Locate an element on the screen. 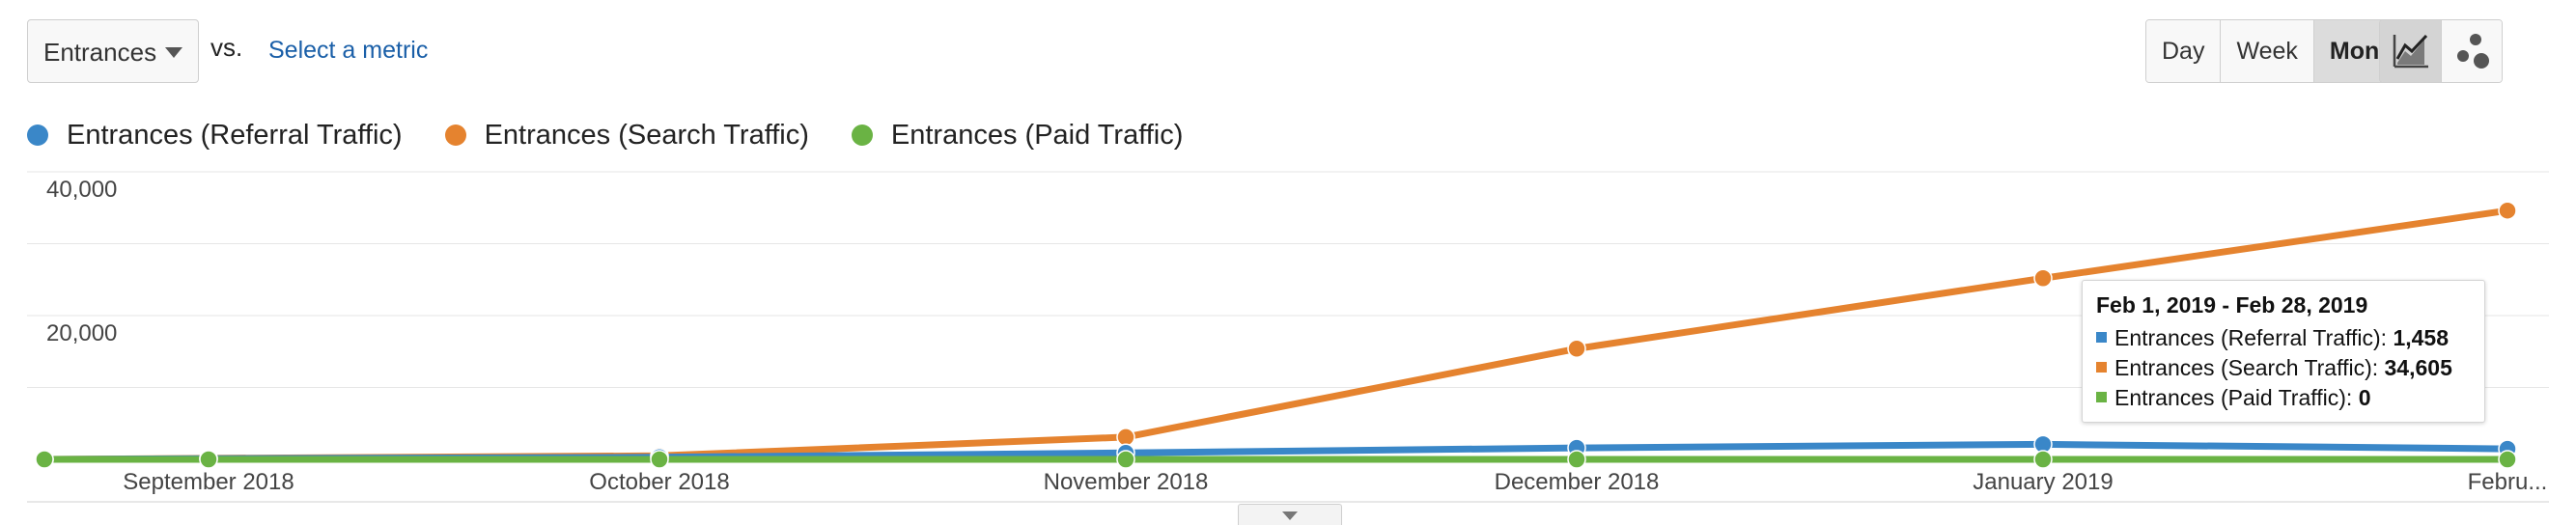 This screenshot has height=525, width=2576. tooltip-row-paid: Entrances (Paid Traffic): 0 is located at coordinates (2283, 398).